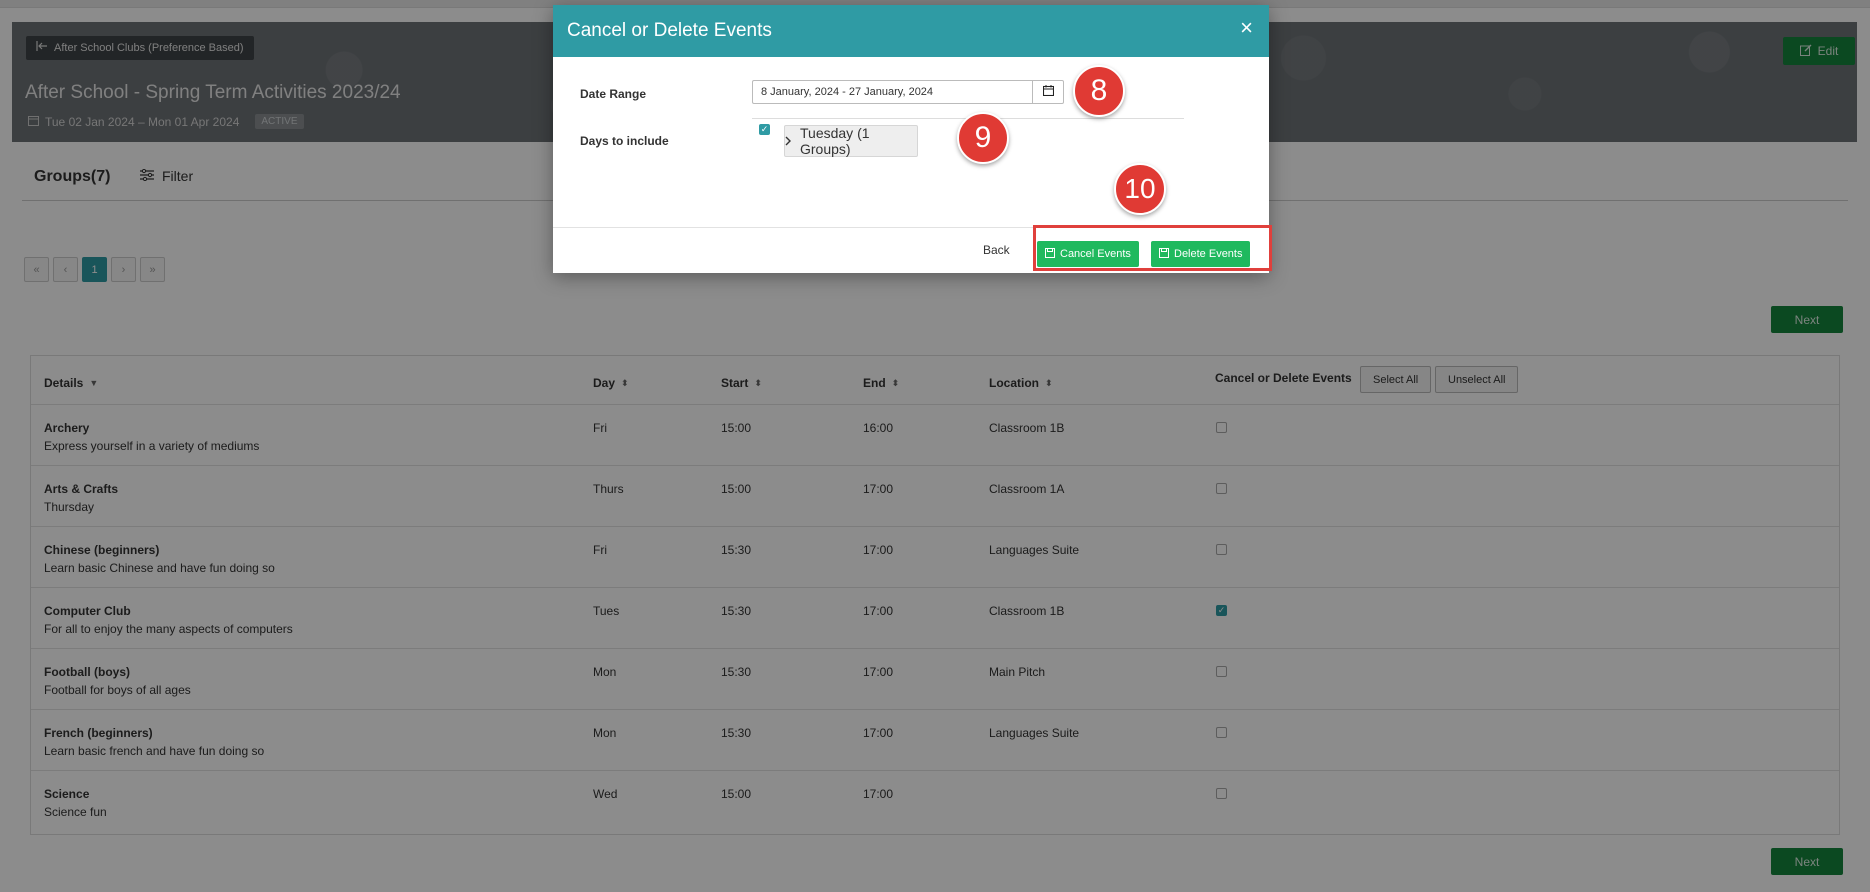  I want to click on day-include-checkbox: ✓, so click(764, 129).